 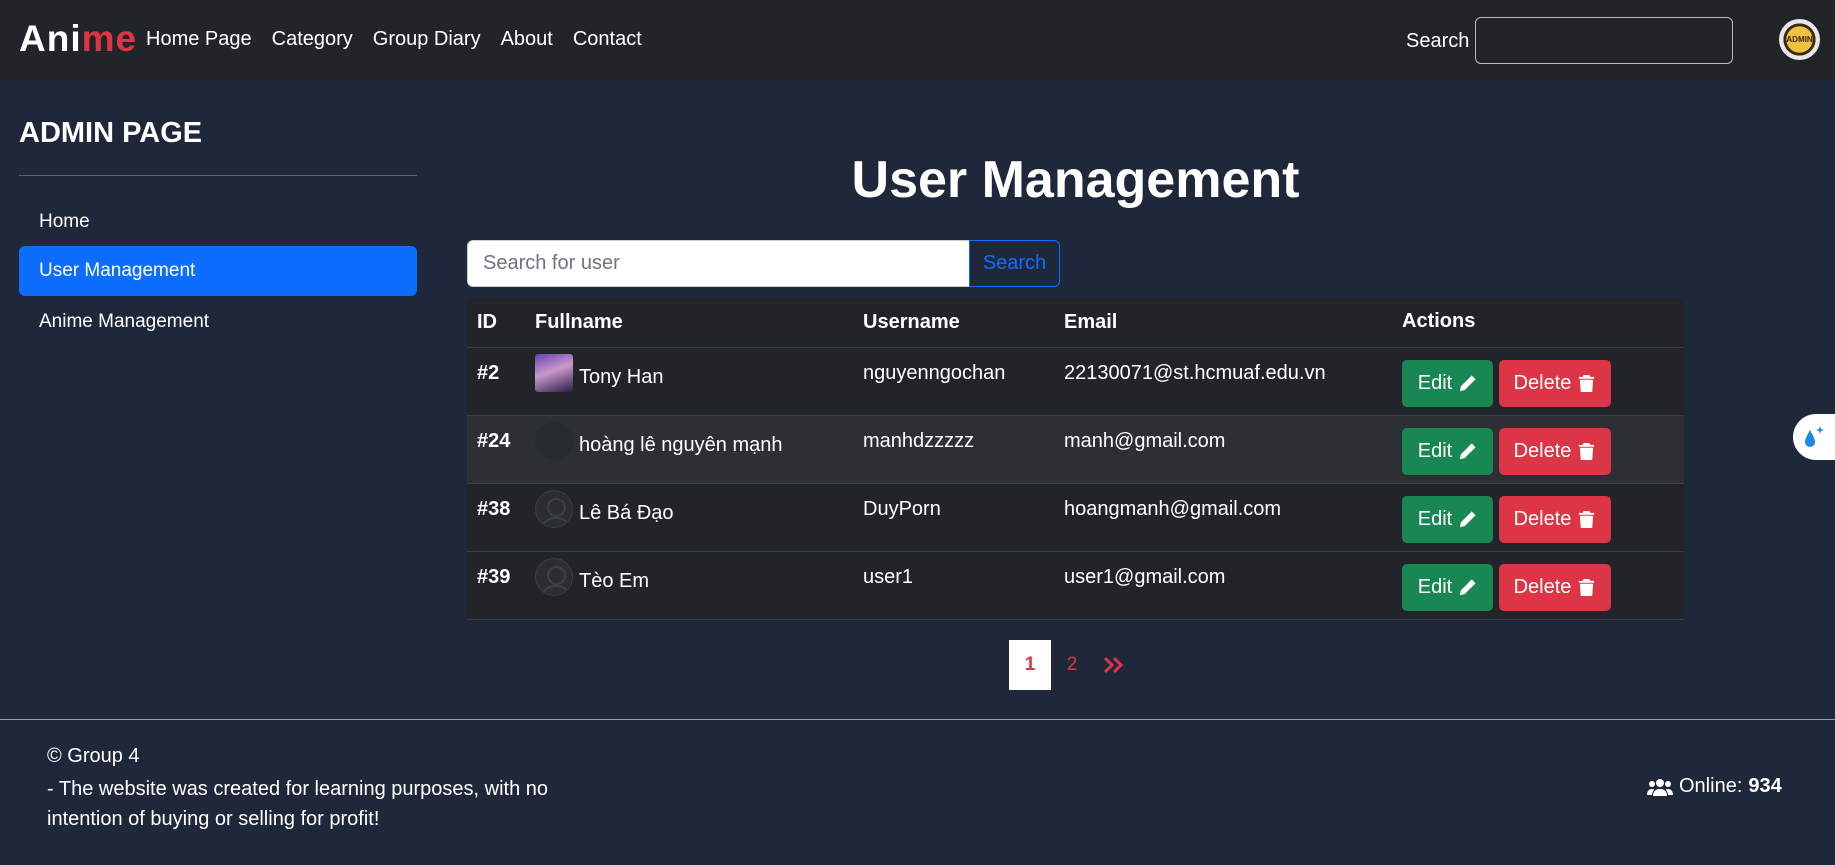 I want to click on nav-search-input, so click(x=1604, y=40).